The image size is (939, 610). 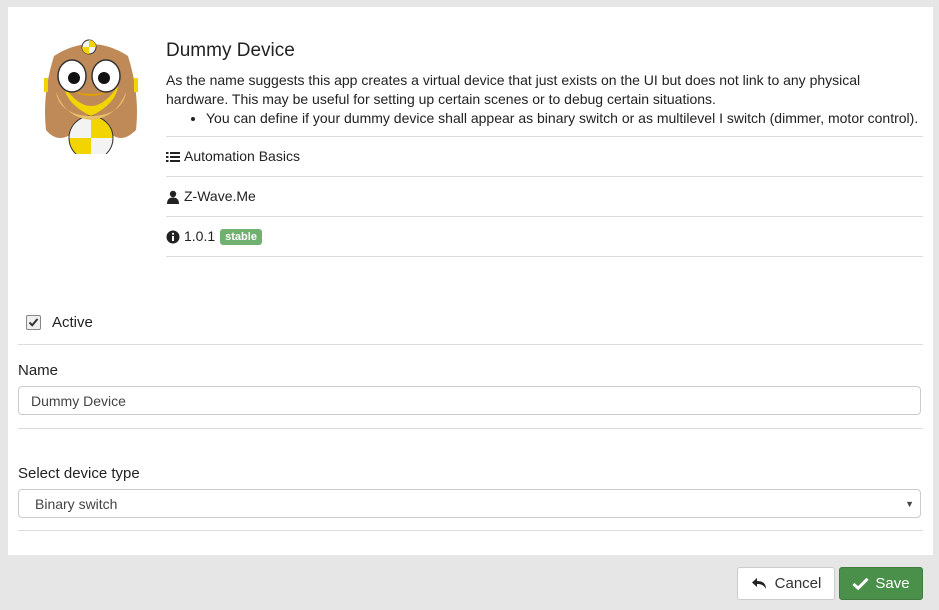 I want to click on cancel-label: Cancel, so click(x=798, y=583).